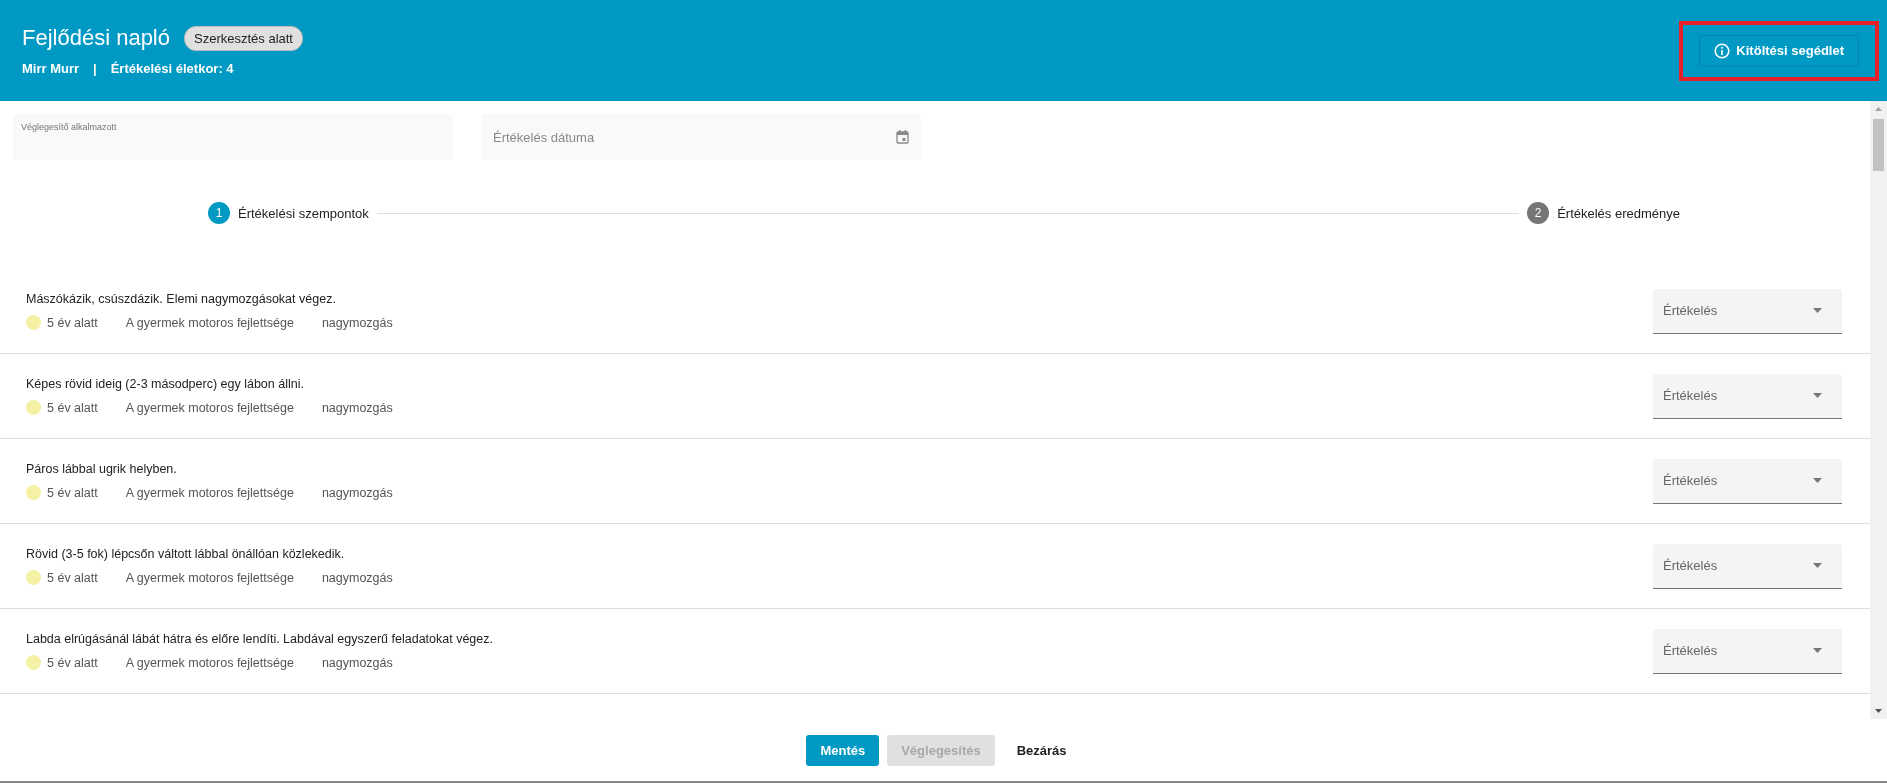 Image resolution: width=1887 pixels, height=783 pixels. Describe the element at coordinates (219, 213) in the screenshot. I see `step-number: 1` at that location.